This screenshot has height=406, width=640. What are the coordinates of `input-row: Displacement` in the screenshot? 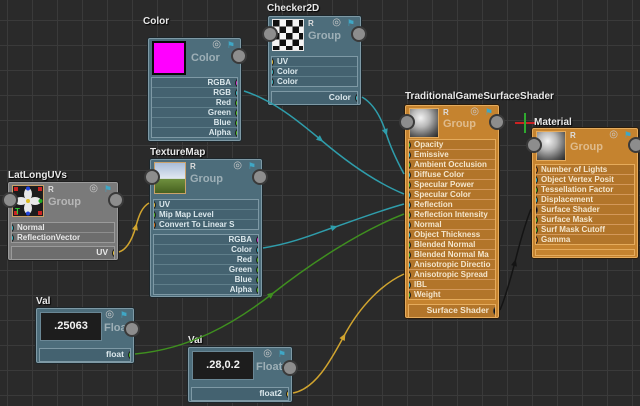 It's located at (585, 199).